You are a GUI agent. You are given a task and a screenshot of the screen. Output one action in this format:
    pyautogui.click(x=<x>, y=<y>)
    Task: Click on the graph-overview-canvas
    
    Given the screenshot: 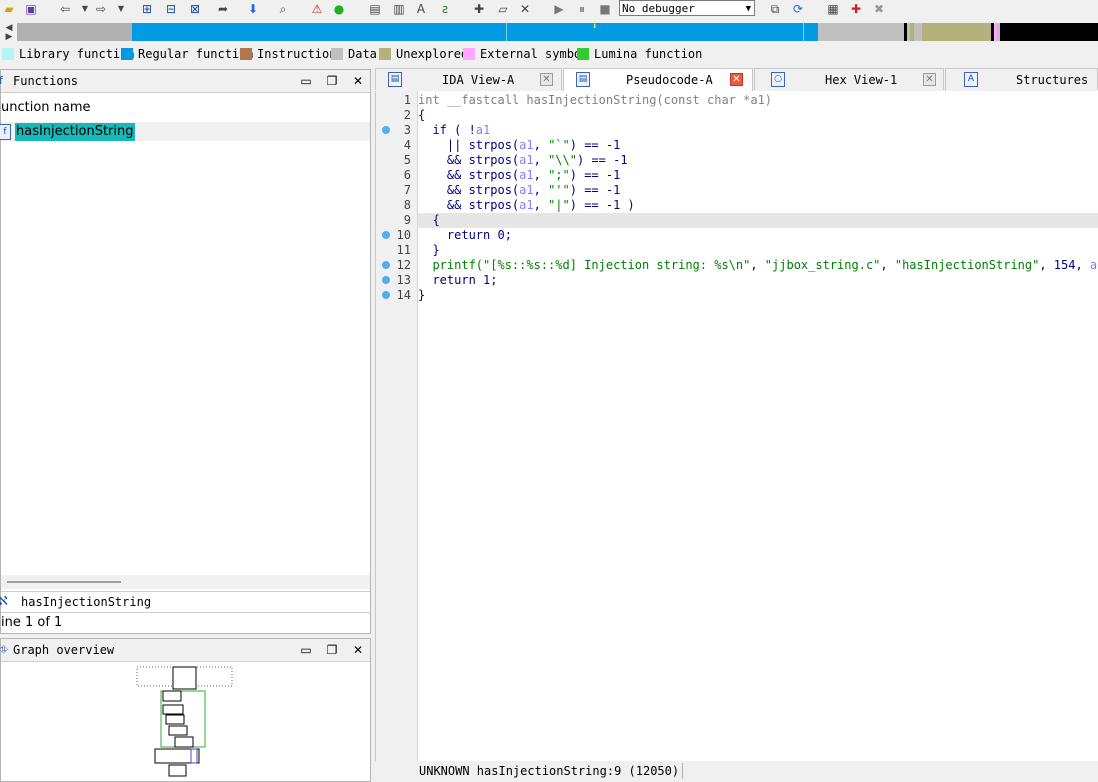 What is the action you would take?
    pyautogui.click(x=185, y=721)
    